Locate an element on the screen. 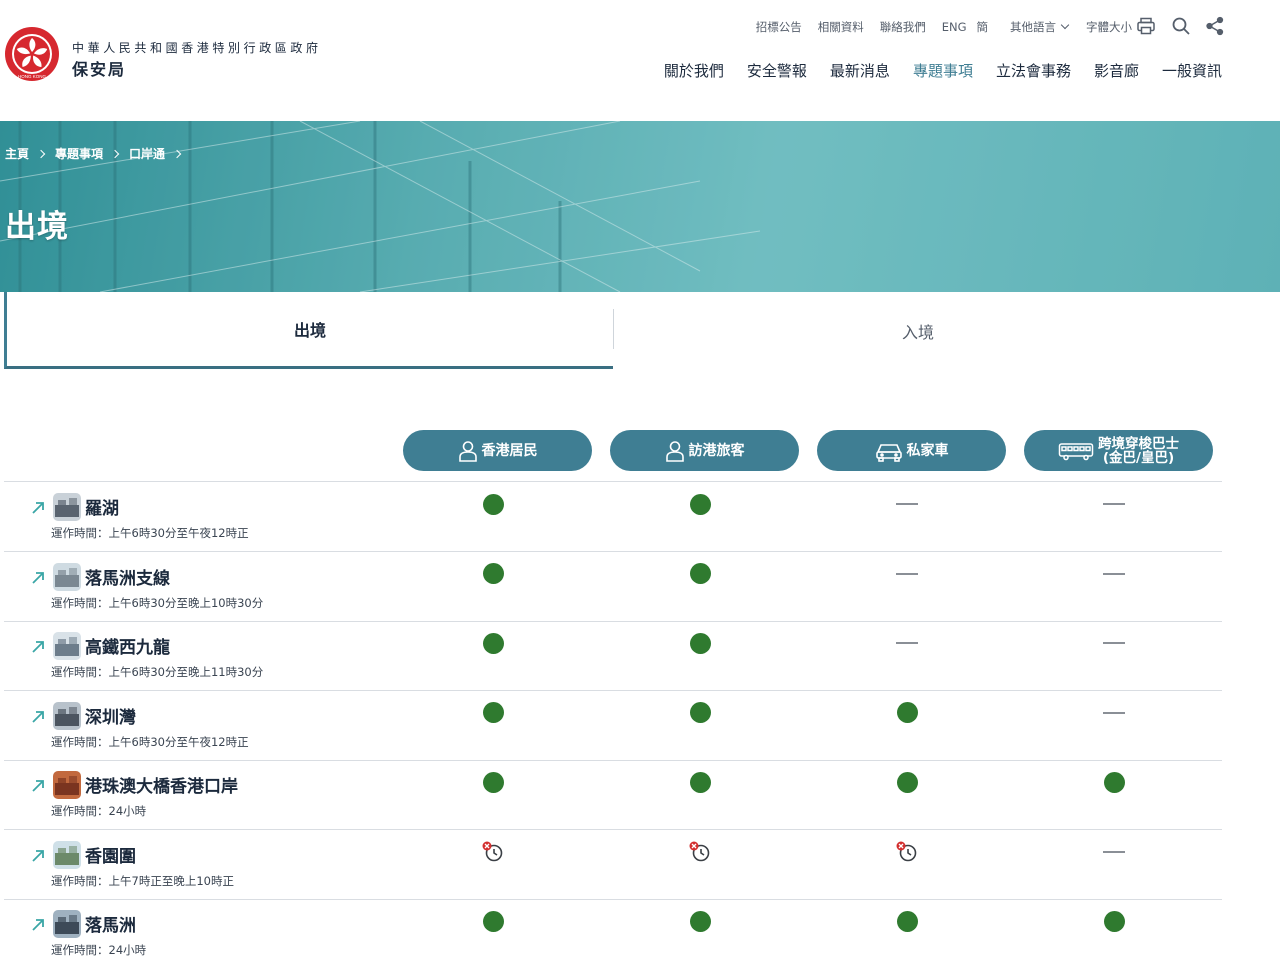 This screenshot has height=960, width=1280. tab-departure: 出境 is located at coordinates (308, 330).